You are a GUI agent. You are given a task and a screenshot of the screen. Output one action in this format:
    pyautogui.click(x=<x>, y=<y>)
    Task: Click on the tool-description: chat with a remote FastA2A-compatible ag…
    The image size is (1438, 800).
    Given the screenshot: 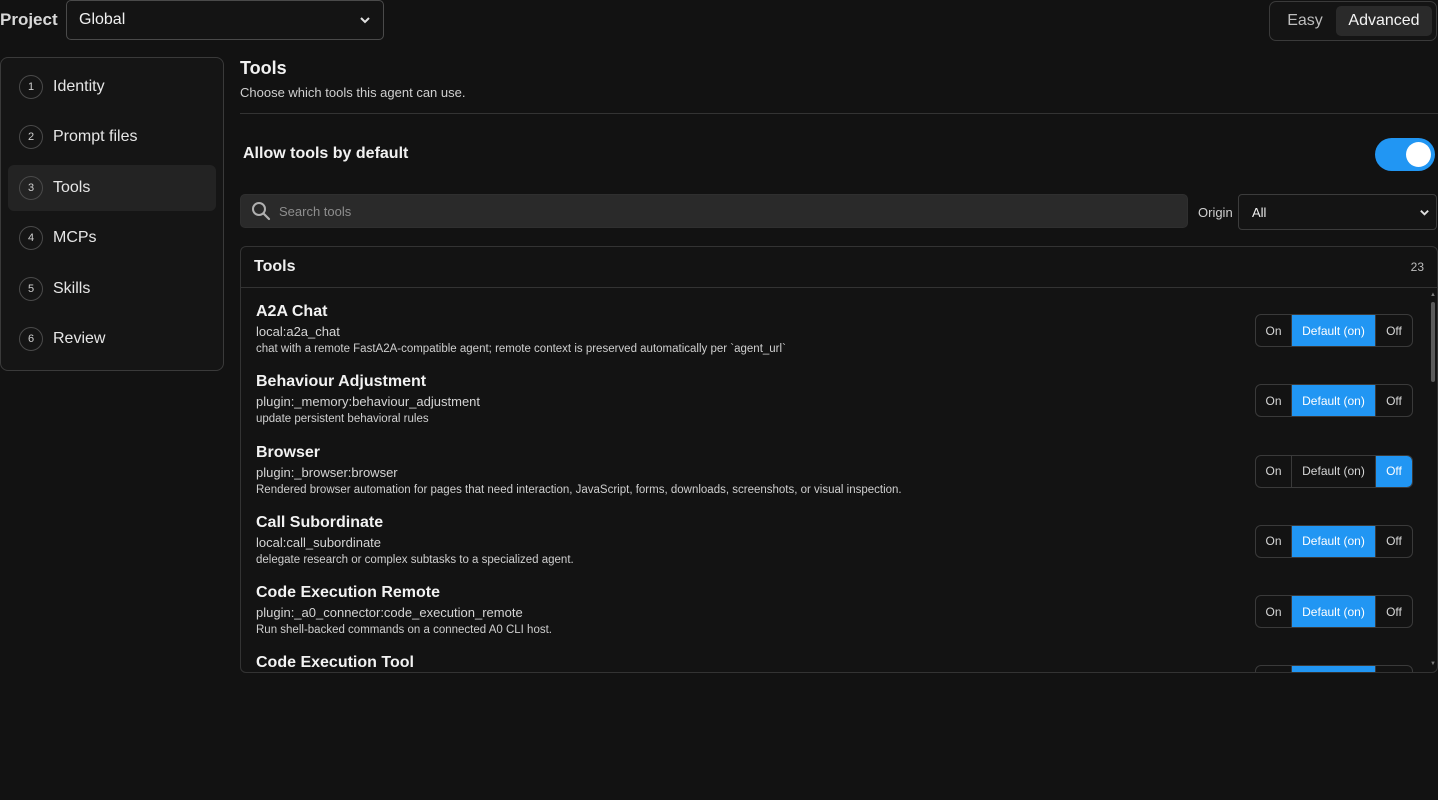 What is the action you would take?
    pyautogui.click(x=521, y=349)
    